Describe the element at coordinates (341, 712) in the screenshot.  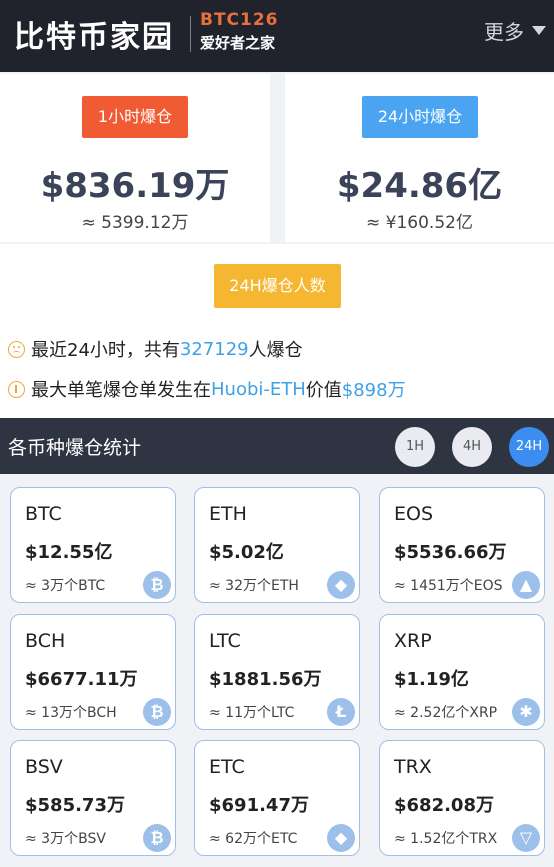
I see `litecoin-icon: Ł` at that location.